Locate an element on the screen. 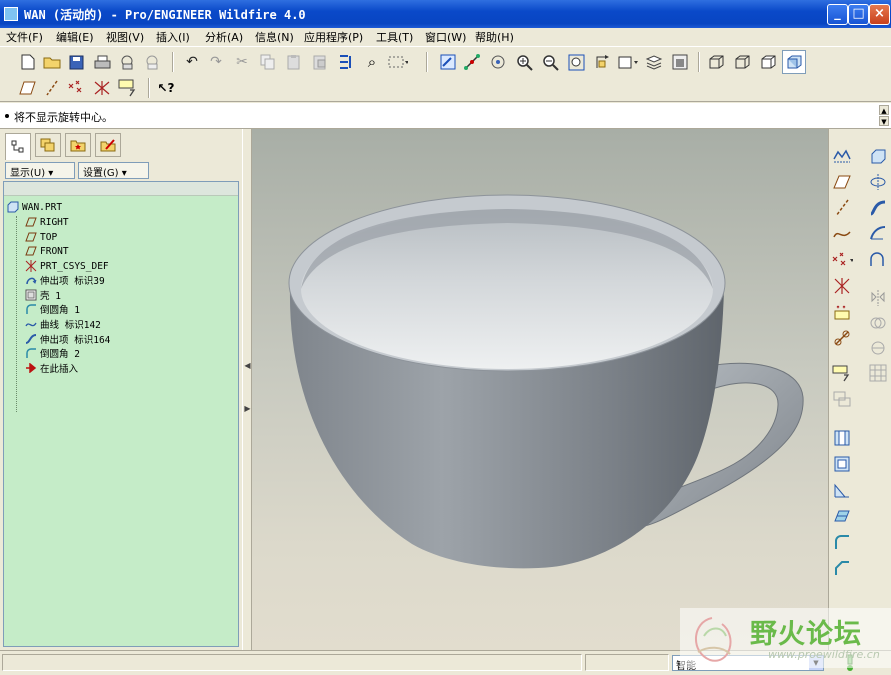 The height and width of the screenshot is (675, 891). menu-help: 帮助(H) is located at coordinates (494, 37).